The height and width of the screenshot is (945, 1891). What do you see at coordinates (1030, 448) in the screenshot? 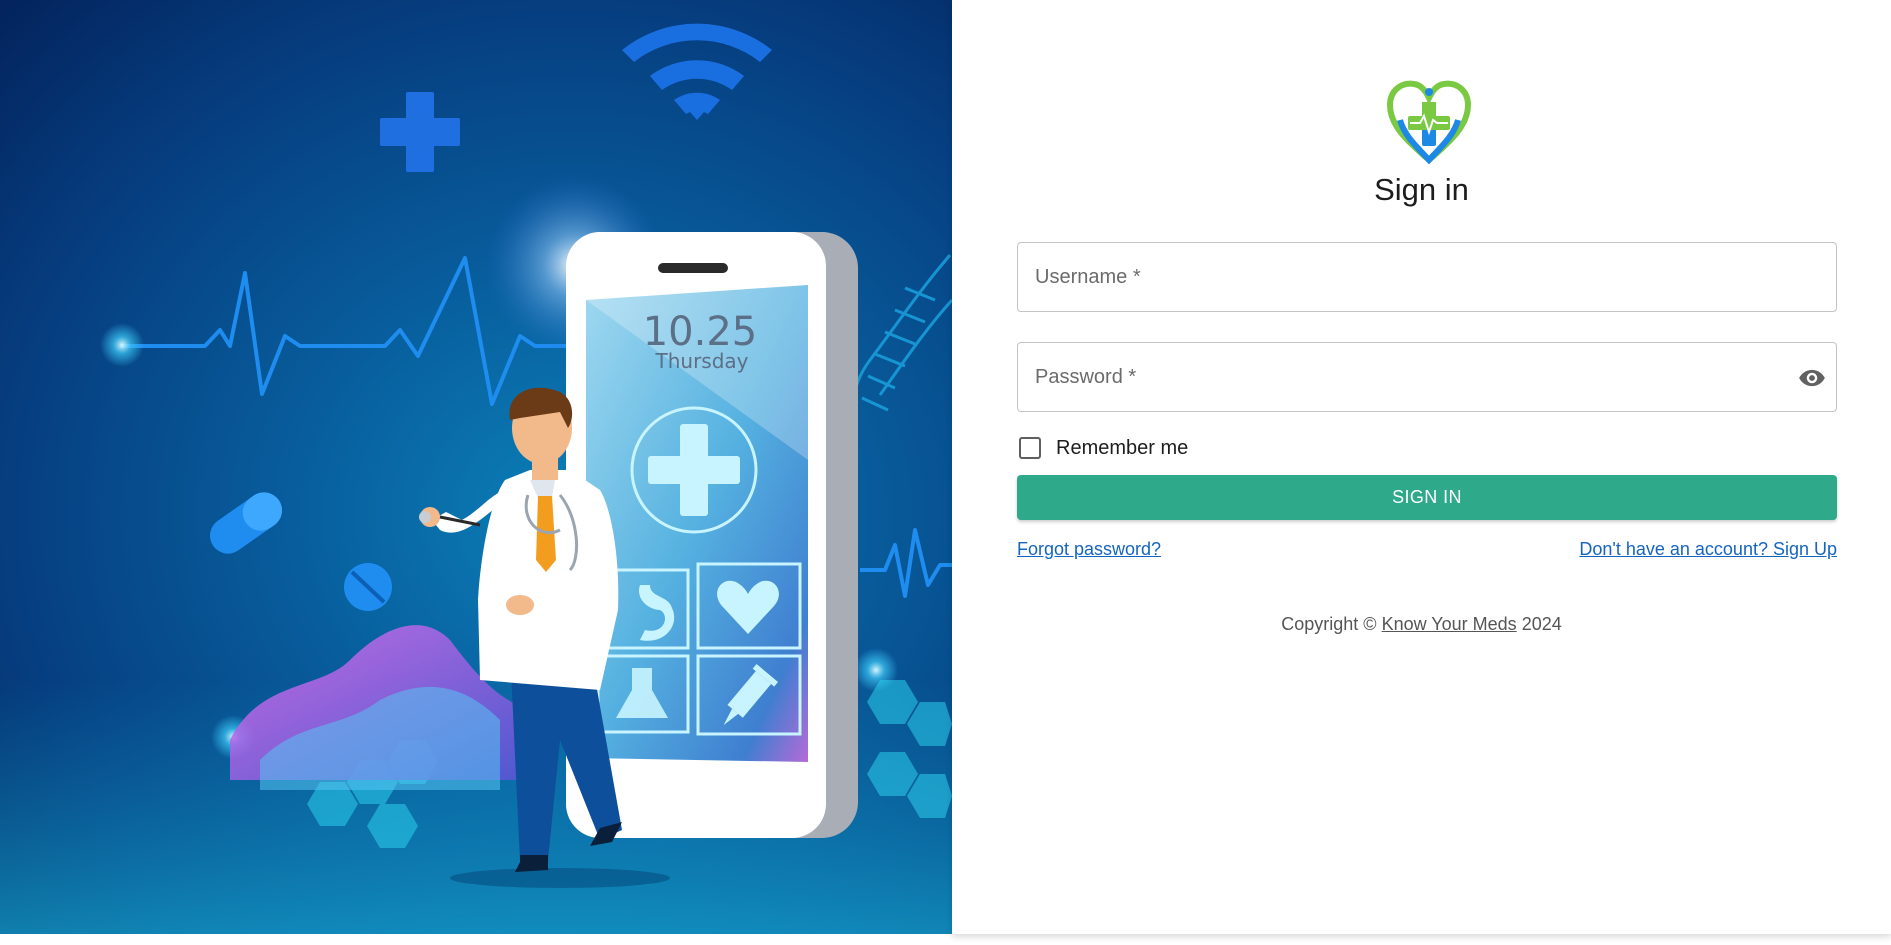
I see `remember-me-checkbox` at bounding box center [1030, 448].